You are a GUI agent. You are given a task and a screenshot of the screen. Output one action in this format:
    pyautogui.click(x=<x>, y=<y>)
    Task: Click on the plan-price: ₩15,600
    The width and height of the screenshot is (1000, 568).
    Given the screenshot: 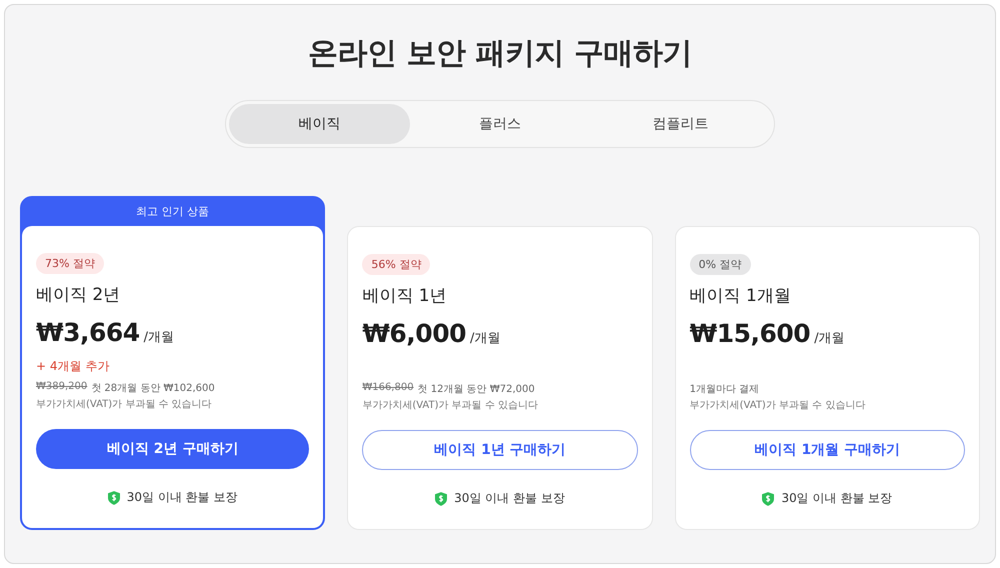 What is the action you would take?
    pyautogui.click(x=750, y=333)
    